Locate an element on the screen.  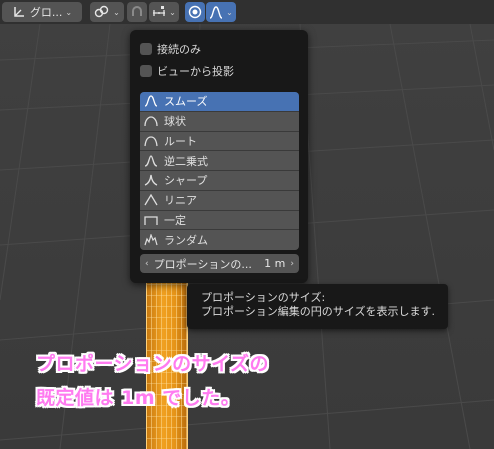
proportional-edit-icon is located at coordinates (195, 12).